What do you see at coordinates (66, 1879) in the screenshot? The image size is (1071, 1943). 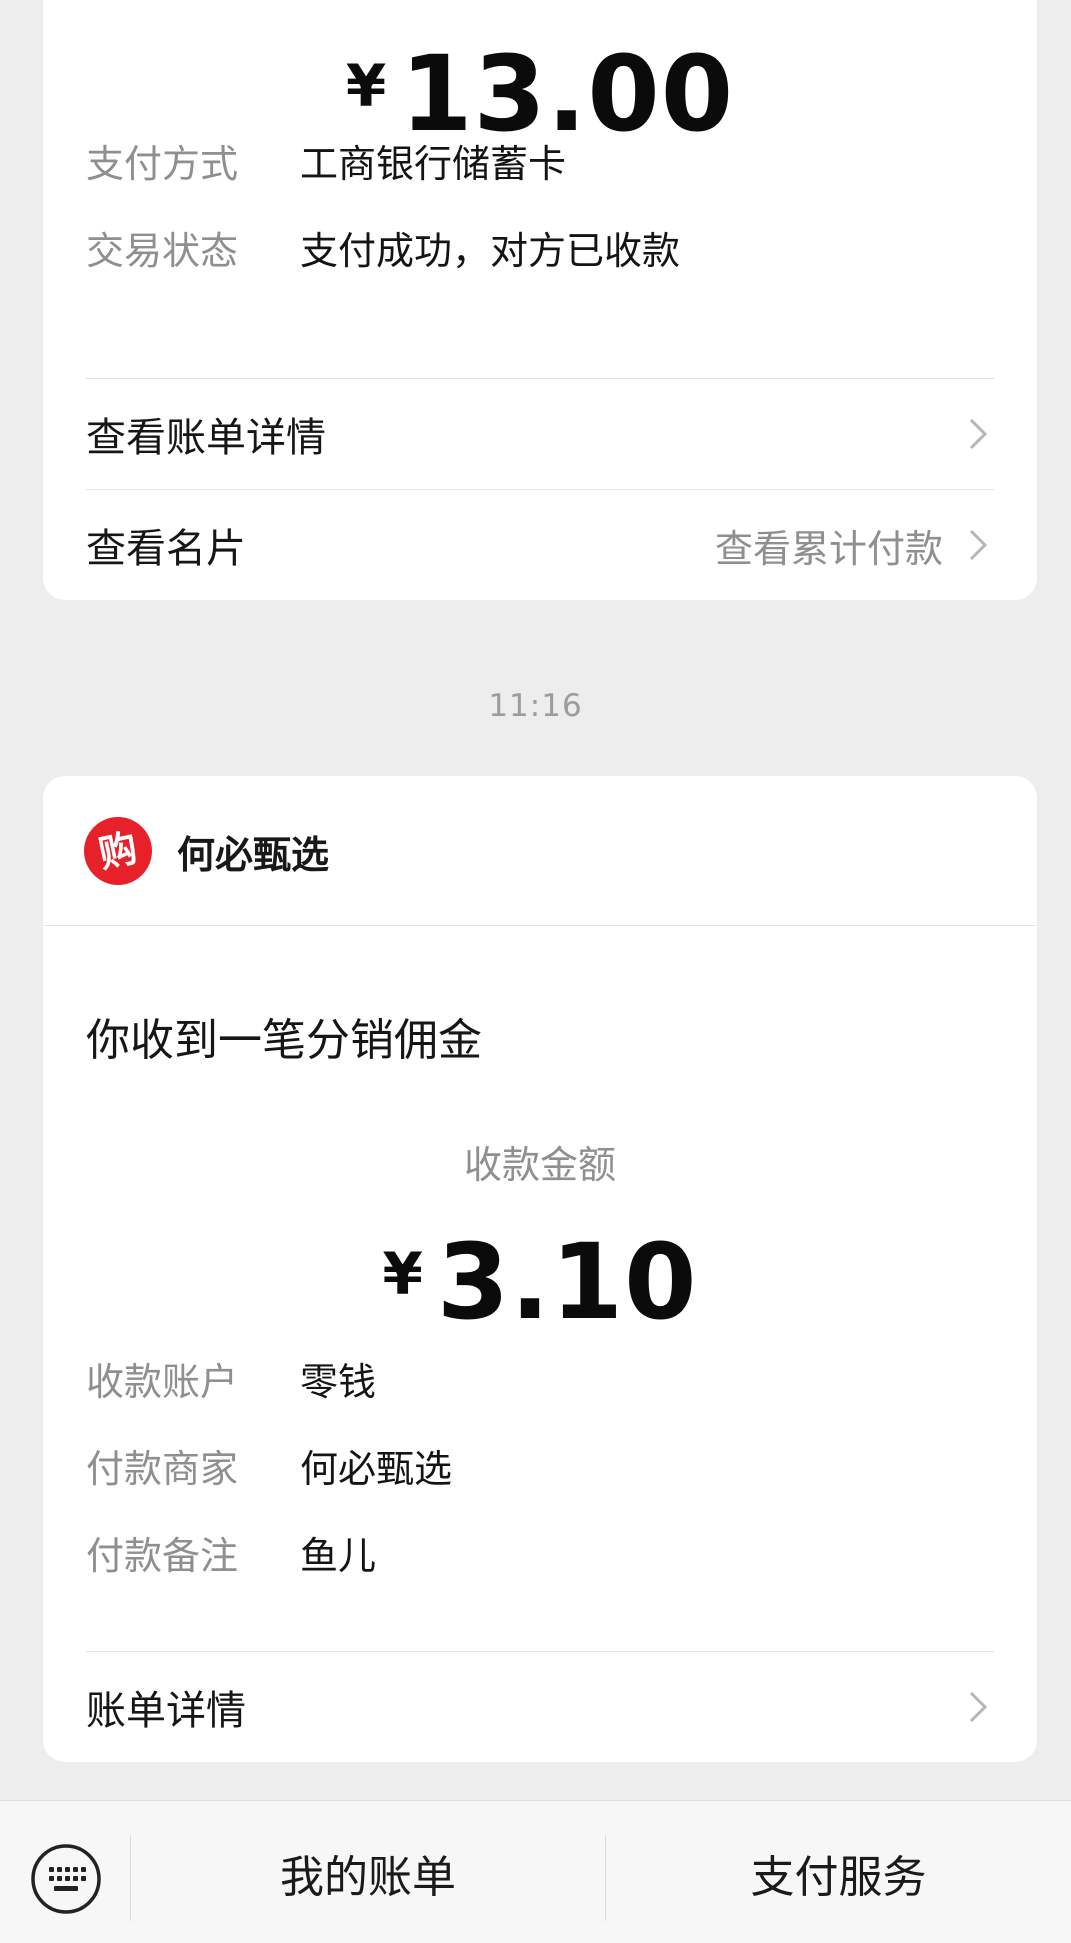 I see `keyboard-icon` at bounding box center [66, 1879].